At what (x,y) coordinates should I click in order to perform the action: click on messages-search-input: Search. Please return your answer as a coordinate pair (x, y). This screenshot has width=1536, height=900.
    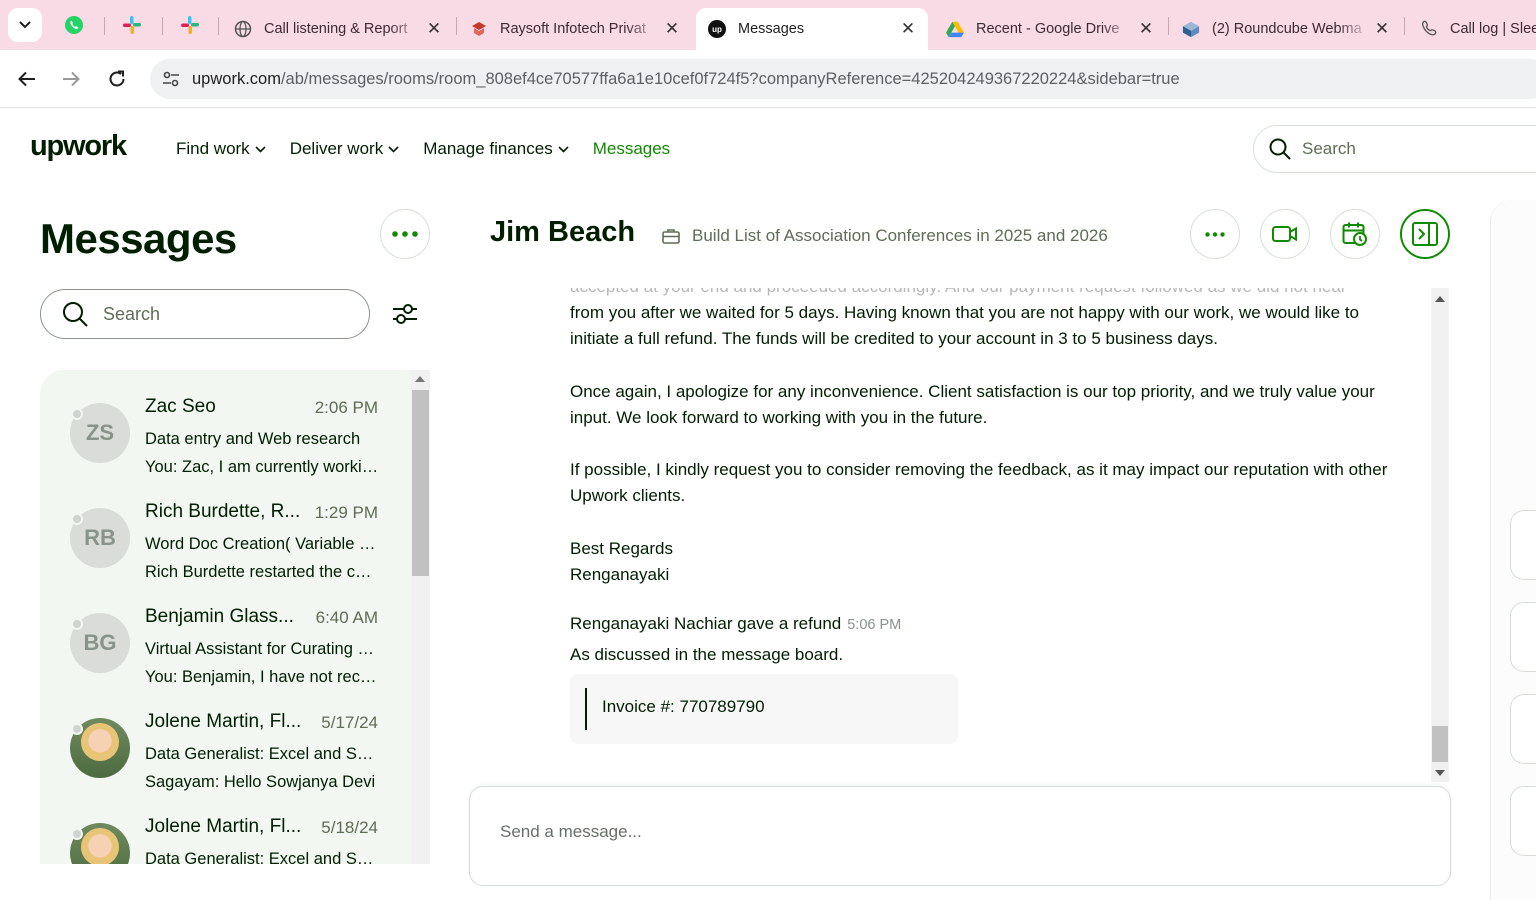
    Looking at the image, I should click on (205, 314).